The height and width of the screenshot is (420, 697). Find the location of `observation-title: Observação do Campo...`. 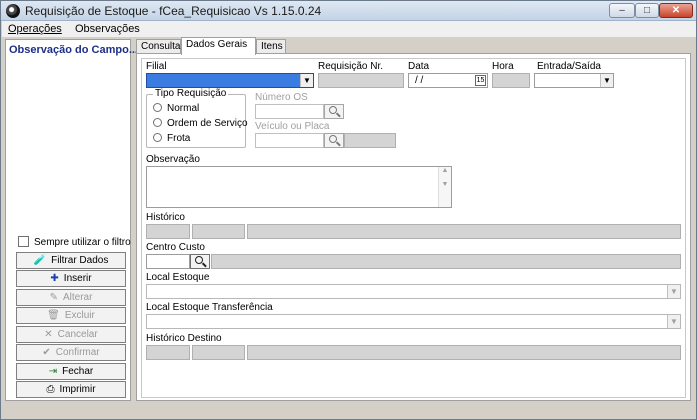

observation-title: Observação do Campo... is located at coordinates (73, 50).